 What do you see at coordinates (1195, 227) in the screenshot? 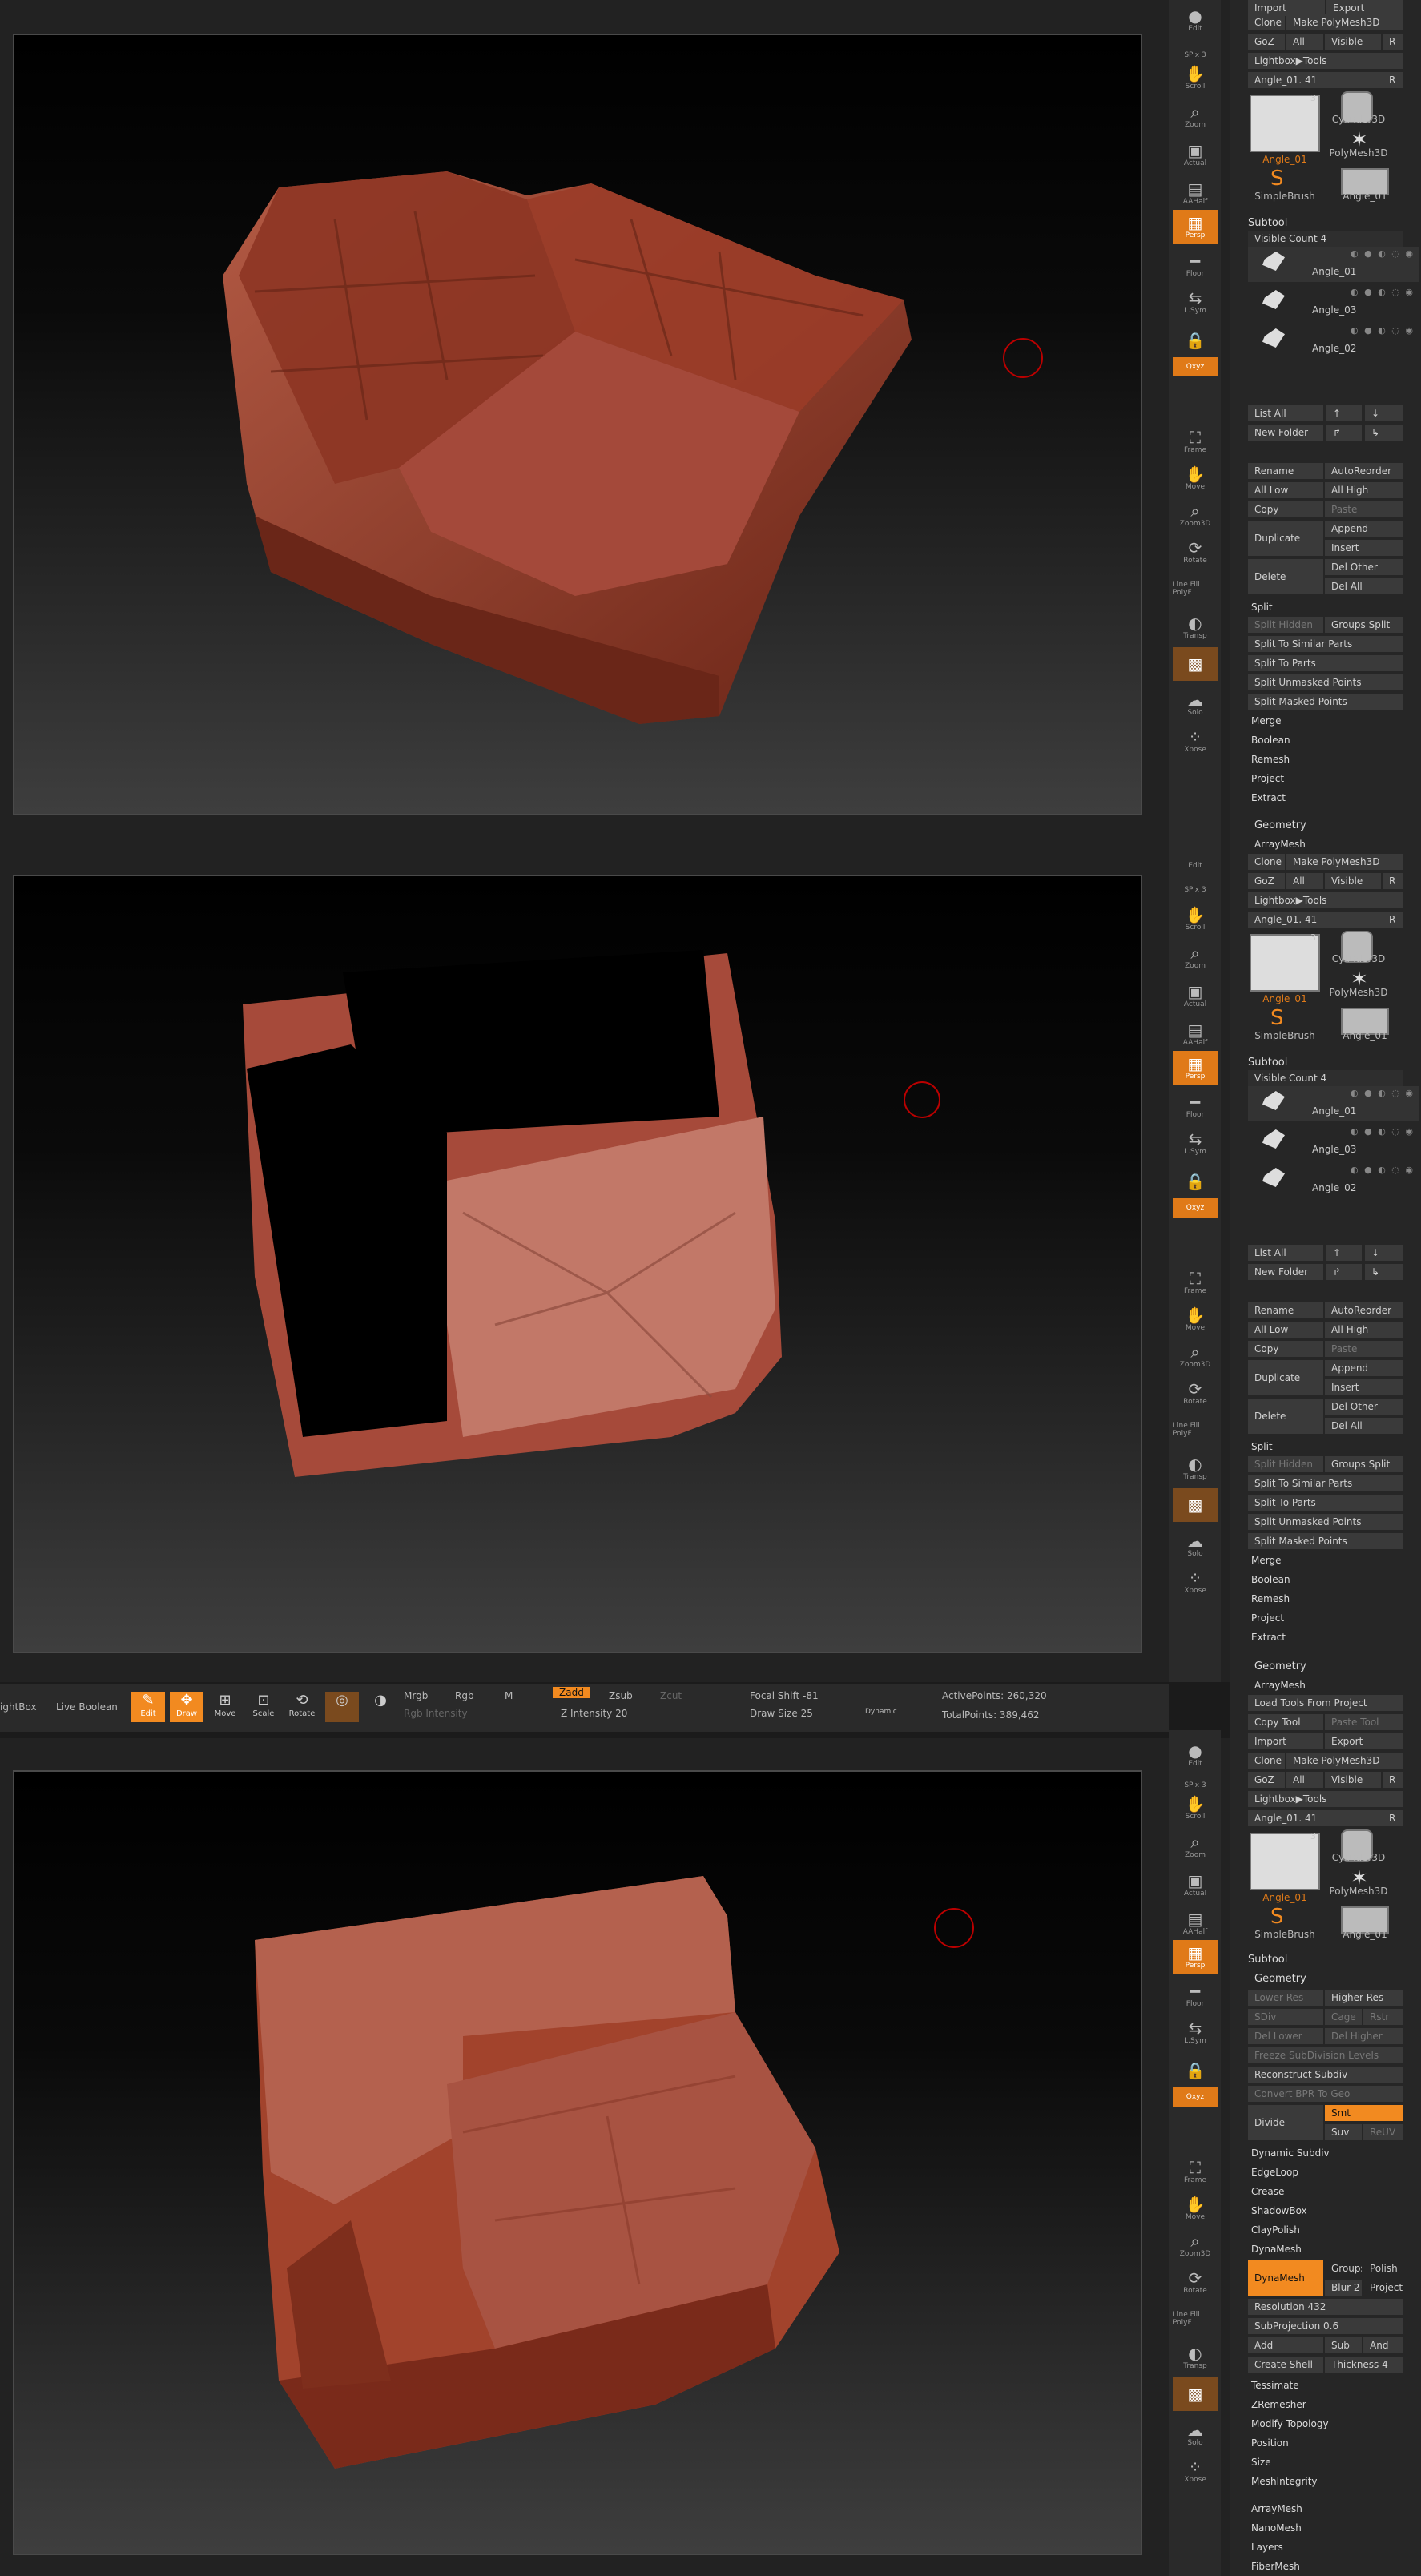
I see `persp-button: ▦ Persp` at bounding box center [1195, 227].